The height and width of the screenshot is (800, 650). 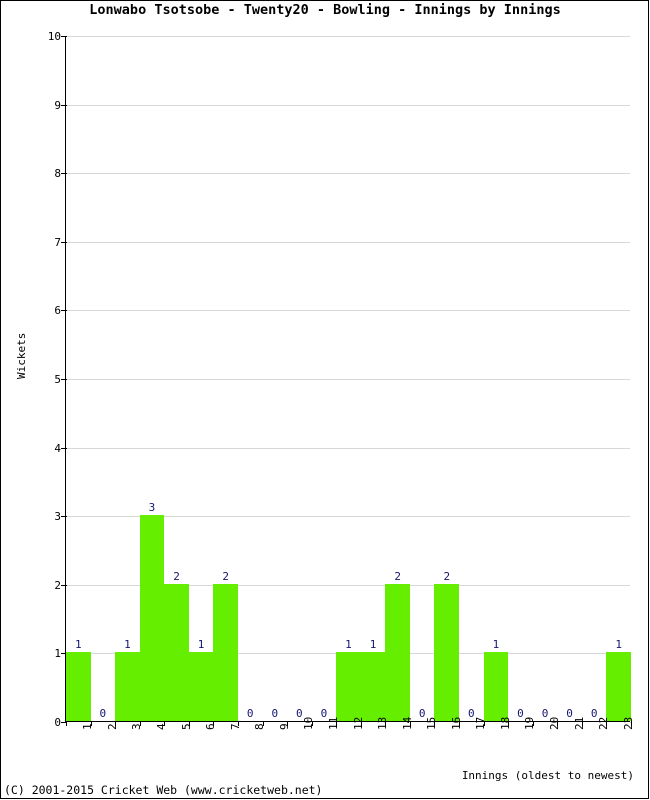 I want to click on y-axis-tick-label: 7, so click(x=57, y=242).